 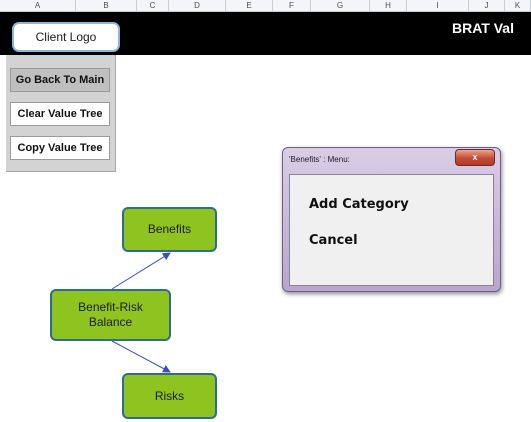 I want to click on dialog-menu-area: Add Category Cancel, so click(x=391, y=230).